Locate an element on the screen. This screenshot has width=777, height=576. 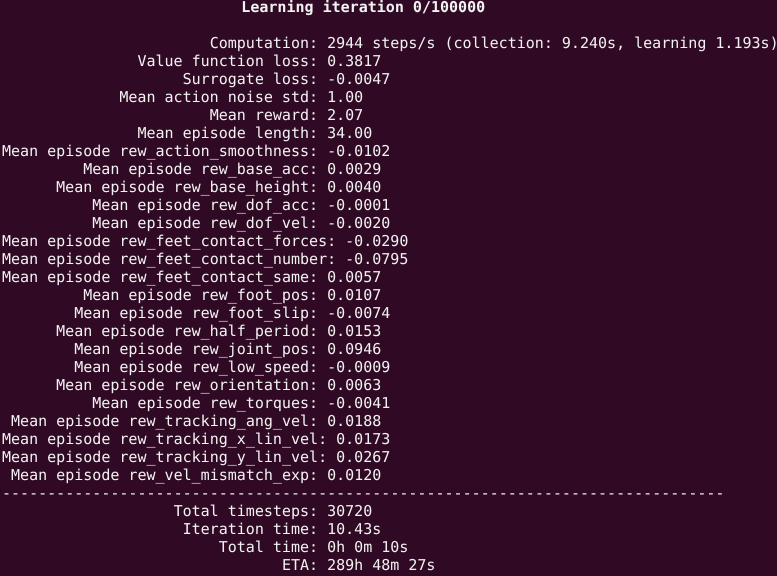
stat-label: Mean reward: is located at coordinates (263, 115).